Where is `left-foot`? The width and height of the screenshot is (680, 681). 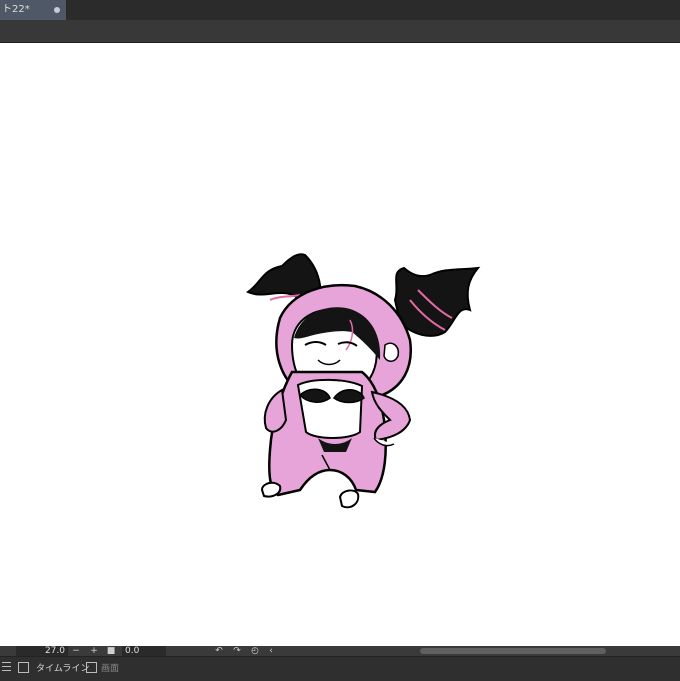
left-foot is located at coordinates (271, 489).